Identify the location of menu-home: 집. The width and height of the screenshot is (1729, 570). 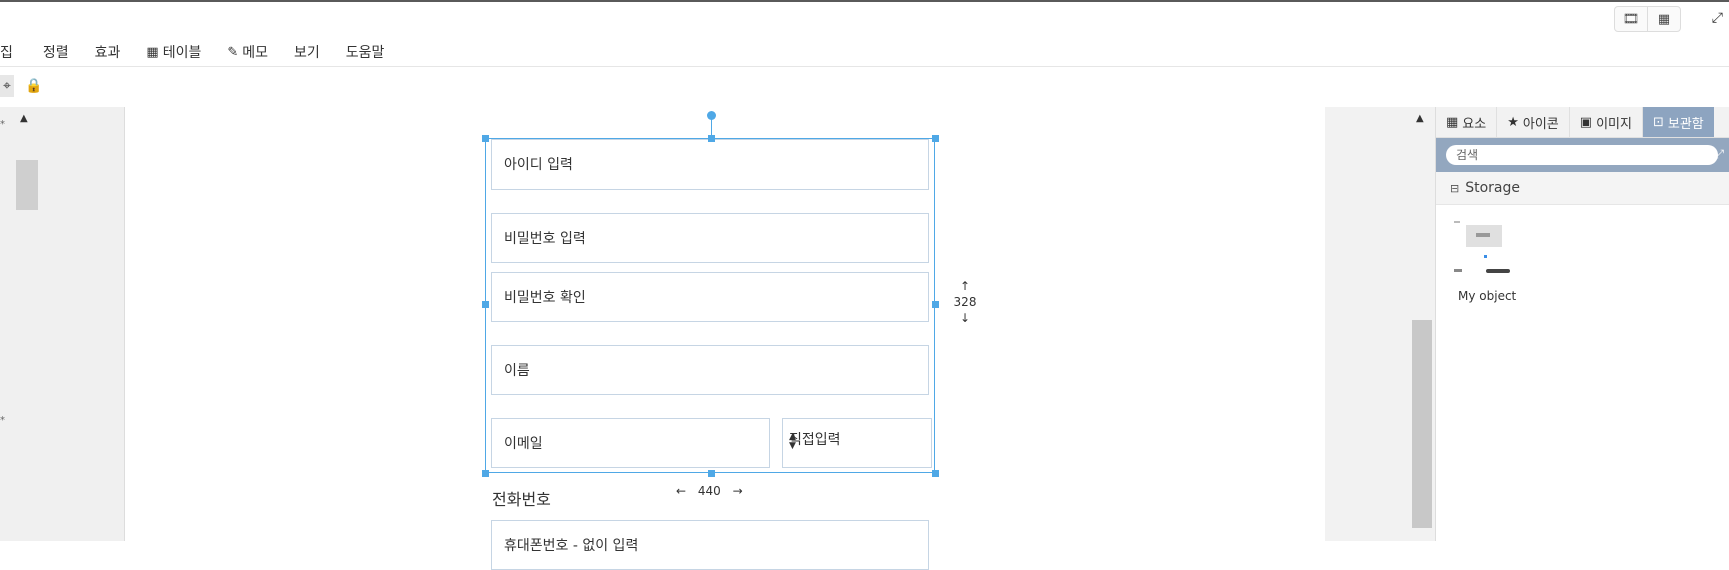
(6, 52).